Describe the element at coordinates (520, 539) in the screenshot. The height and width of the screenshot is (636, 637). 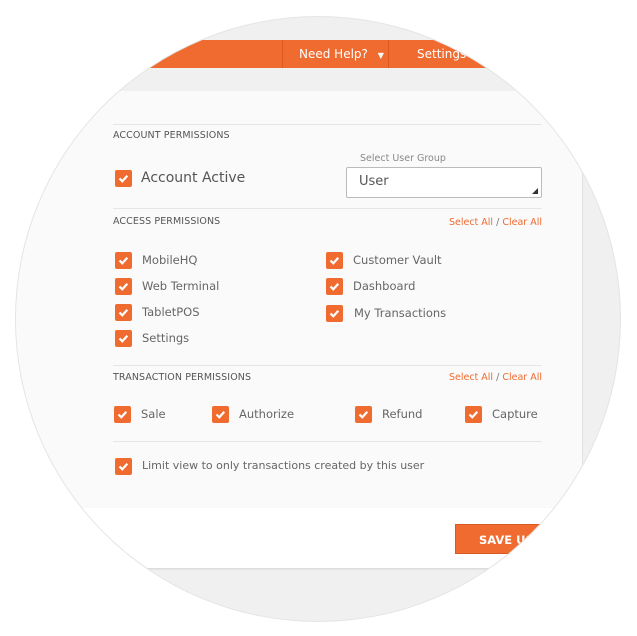
I see `save-user-button: SAVE USER` at that location.